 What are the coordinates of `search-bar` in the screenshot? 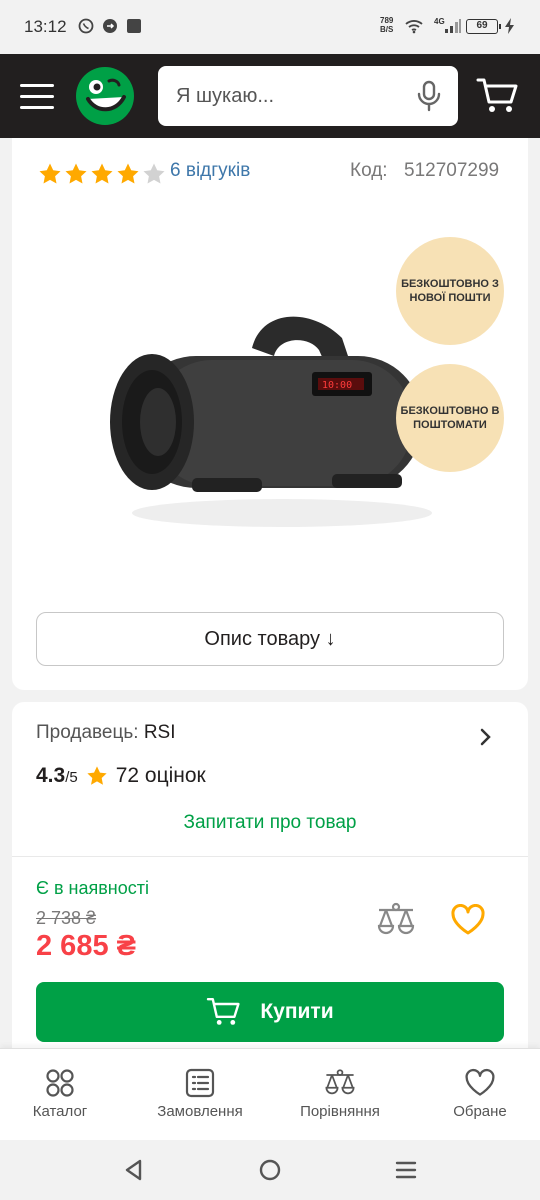 It's located at (308, 96).